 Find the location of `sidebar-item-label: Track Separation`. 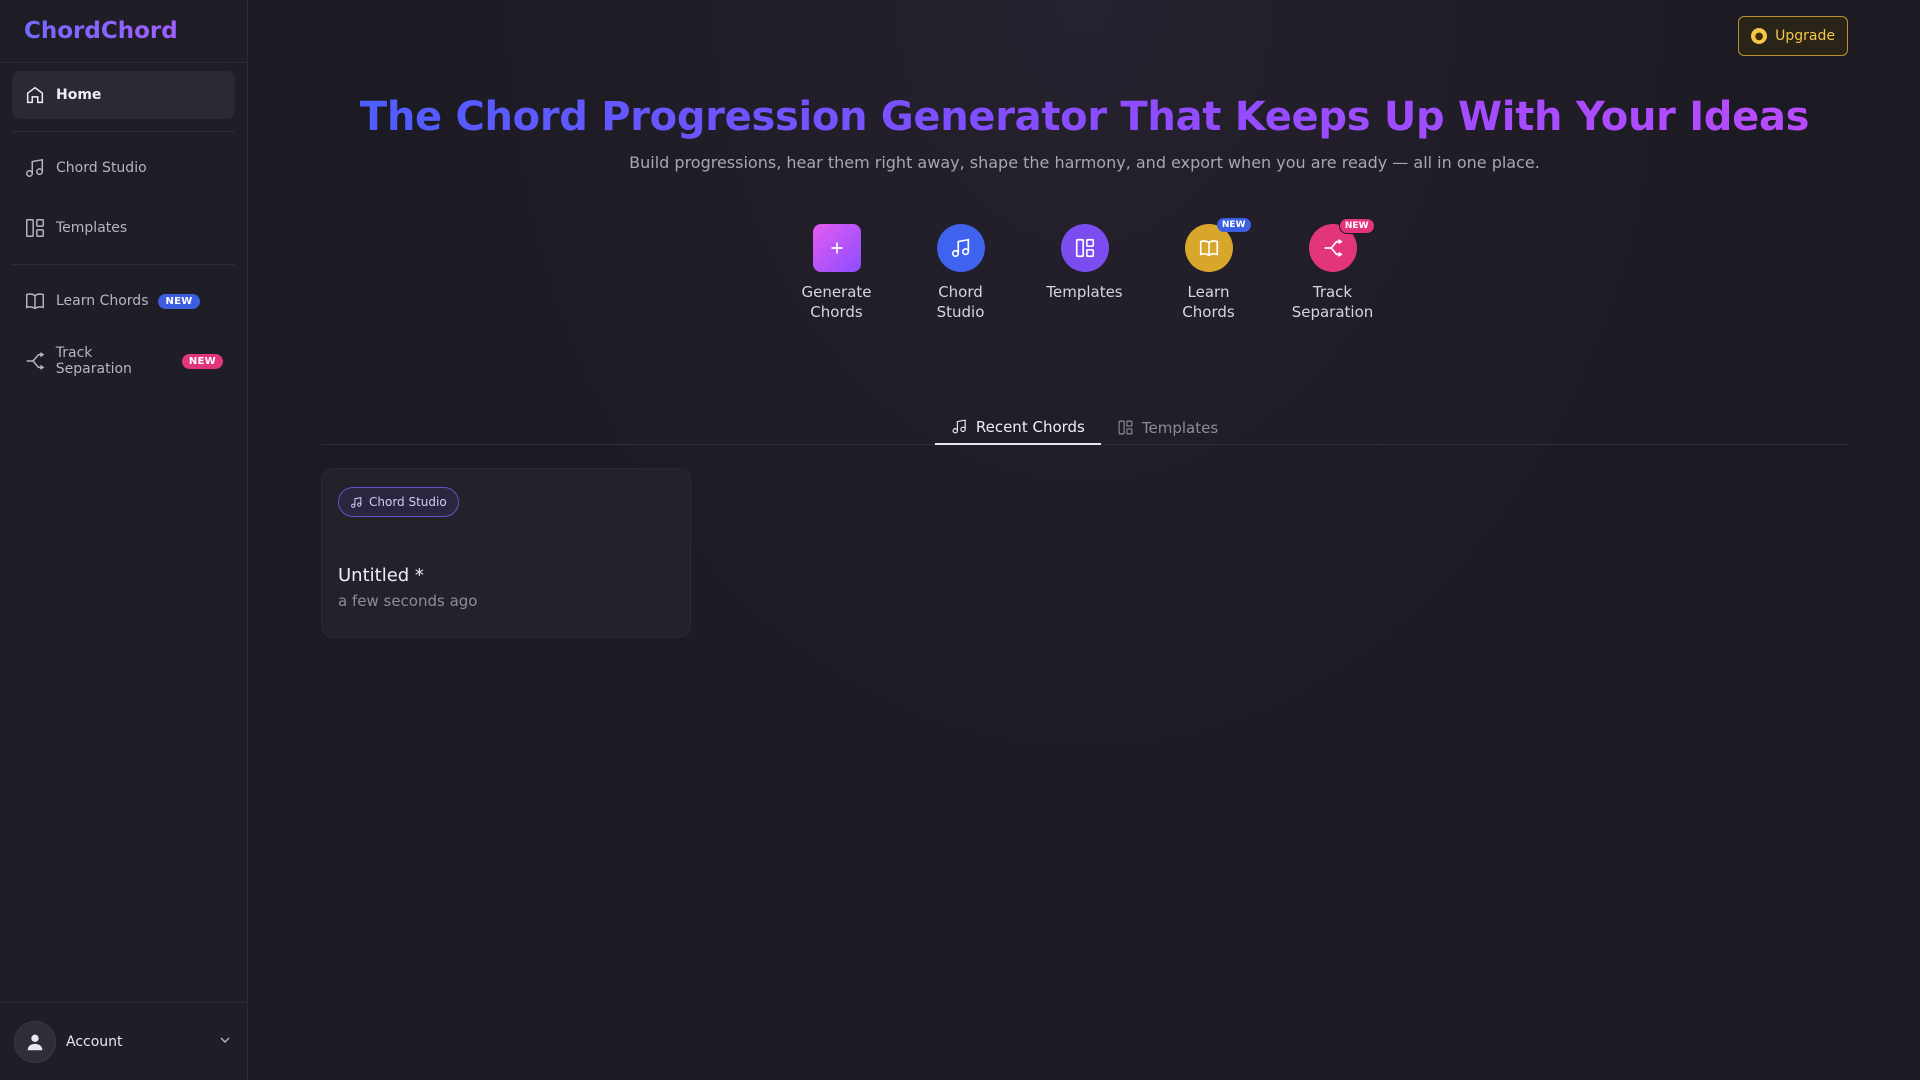

sidebar-item-label: Track Separation is located at coordinates (93, 361).